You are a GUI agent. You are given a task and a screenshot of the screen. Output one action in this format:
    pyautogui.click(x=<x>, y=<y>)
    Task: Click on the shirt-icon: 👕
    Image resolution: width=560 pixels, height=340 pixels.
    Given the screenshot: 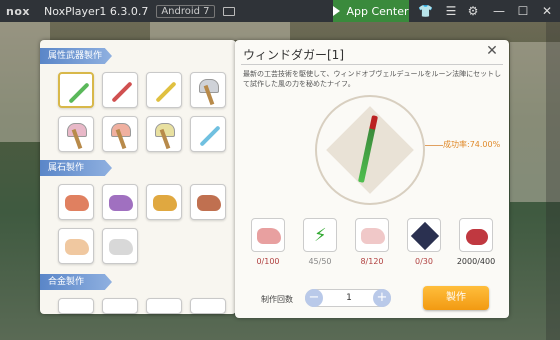 What is the action you would take?
    pyautogui.click(x=425, y=11)
    